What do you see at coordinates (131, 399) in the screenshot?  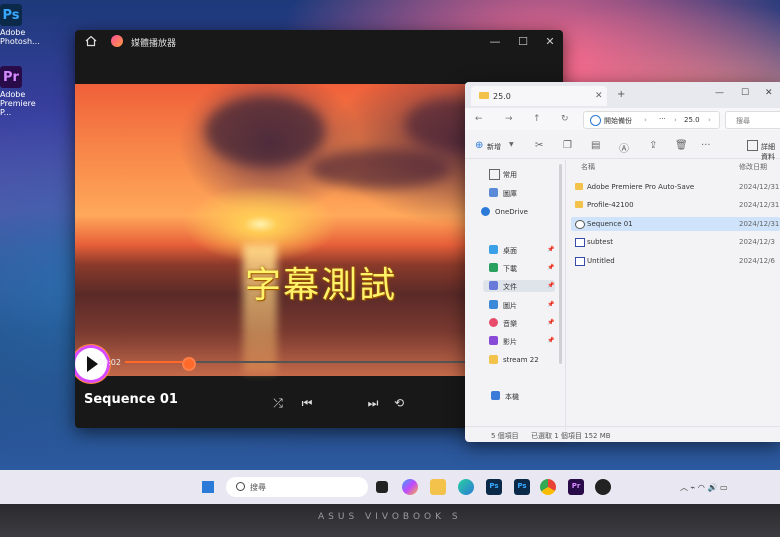 I see `media-title: Sequence 01` at bounding box center [131, 399].